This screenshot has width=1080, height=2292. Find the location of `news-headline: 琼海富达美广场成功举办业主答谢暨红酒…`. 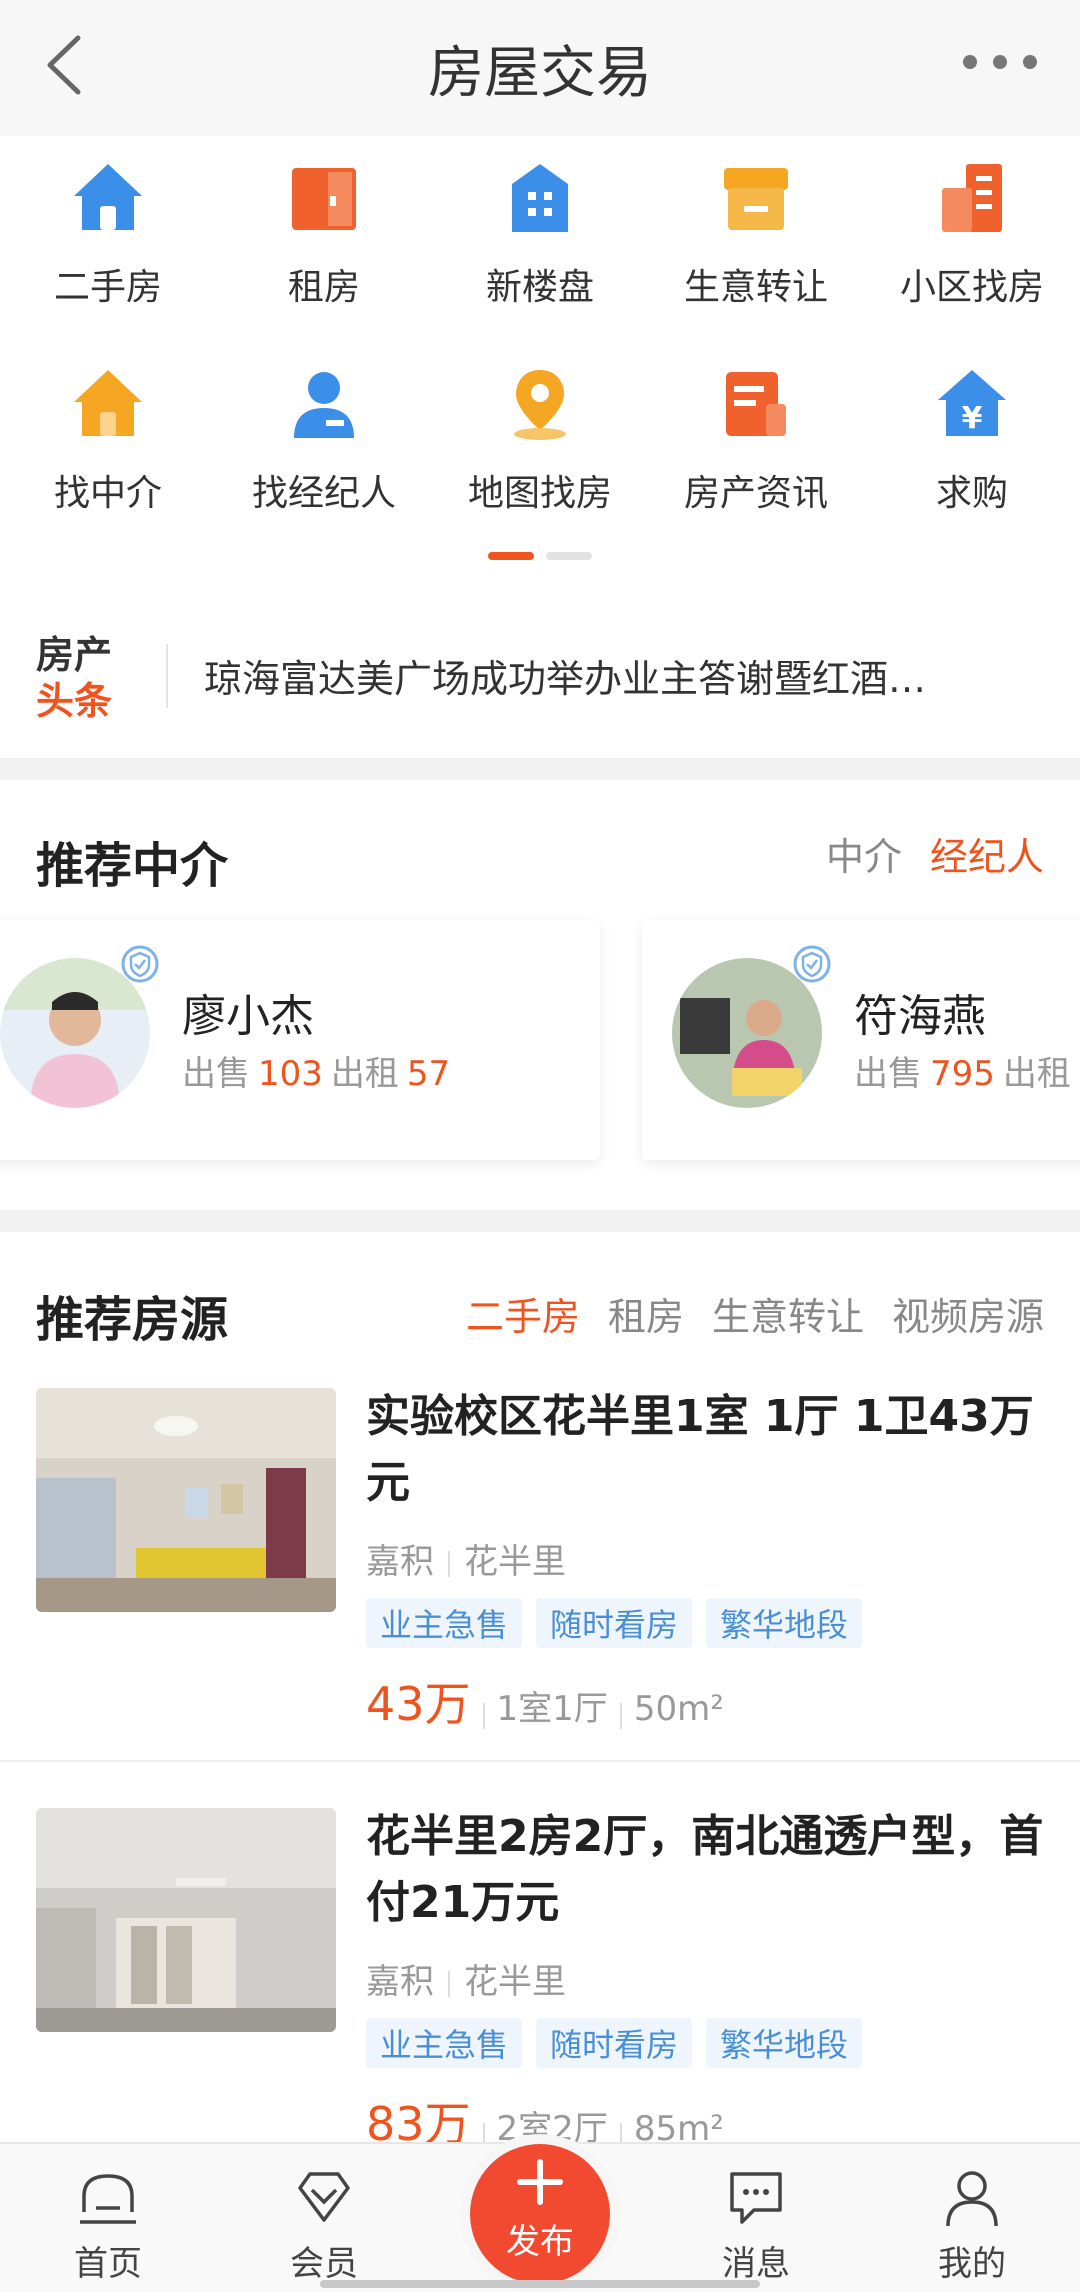

news-headline: 琼海富达美广场成功举办业主答谢暨红酒… is located at coordinates (619, 675).